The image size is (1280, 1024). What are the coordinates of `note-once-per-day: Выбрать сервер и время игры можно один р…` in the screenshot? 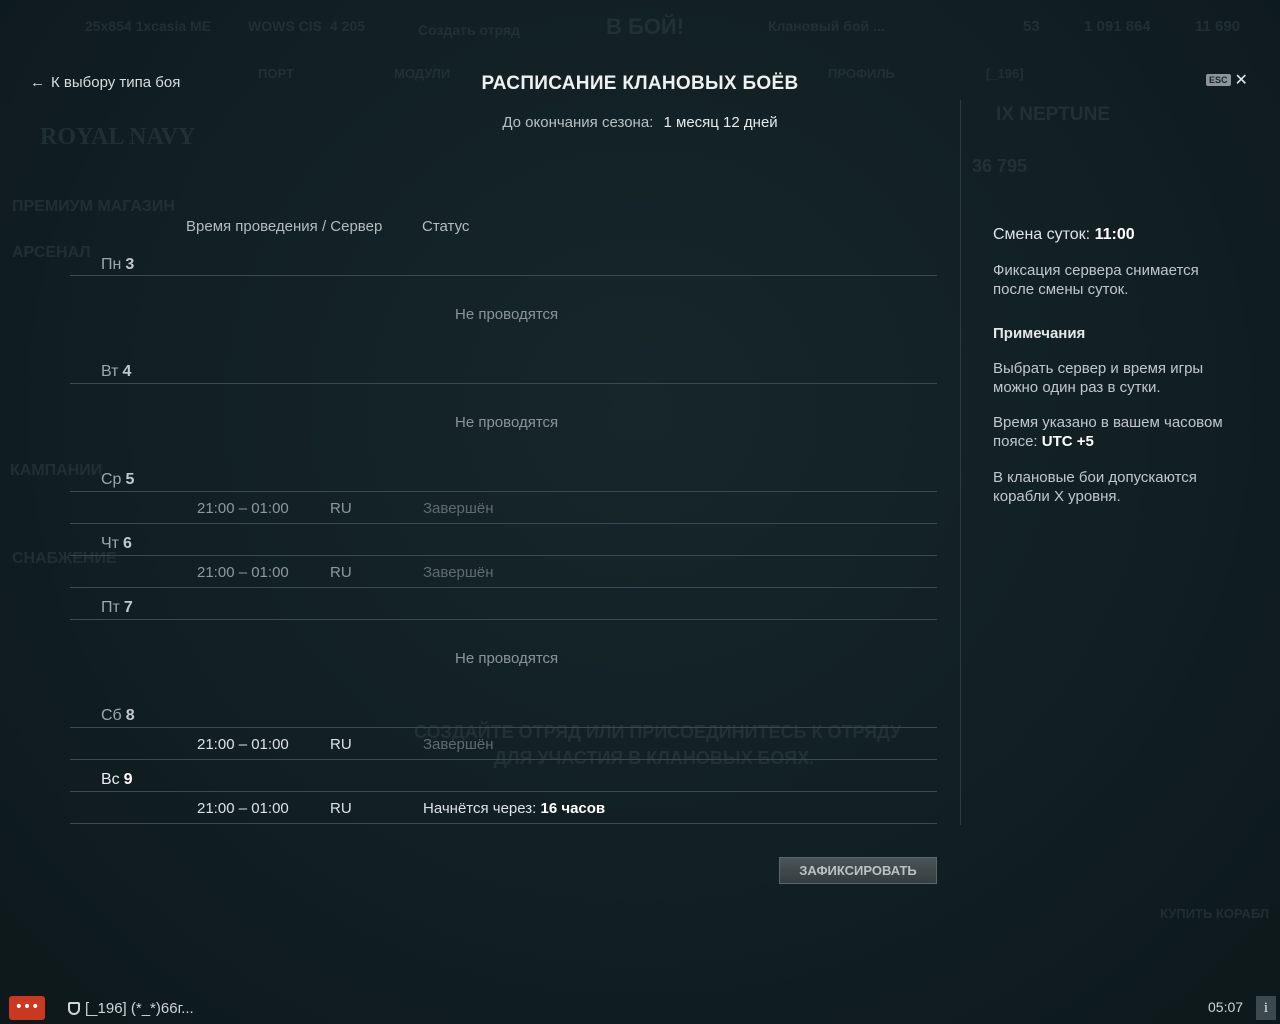 It's located at (1098, 378).